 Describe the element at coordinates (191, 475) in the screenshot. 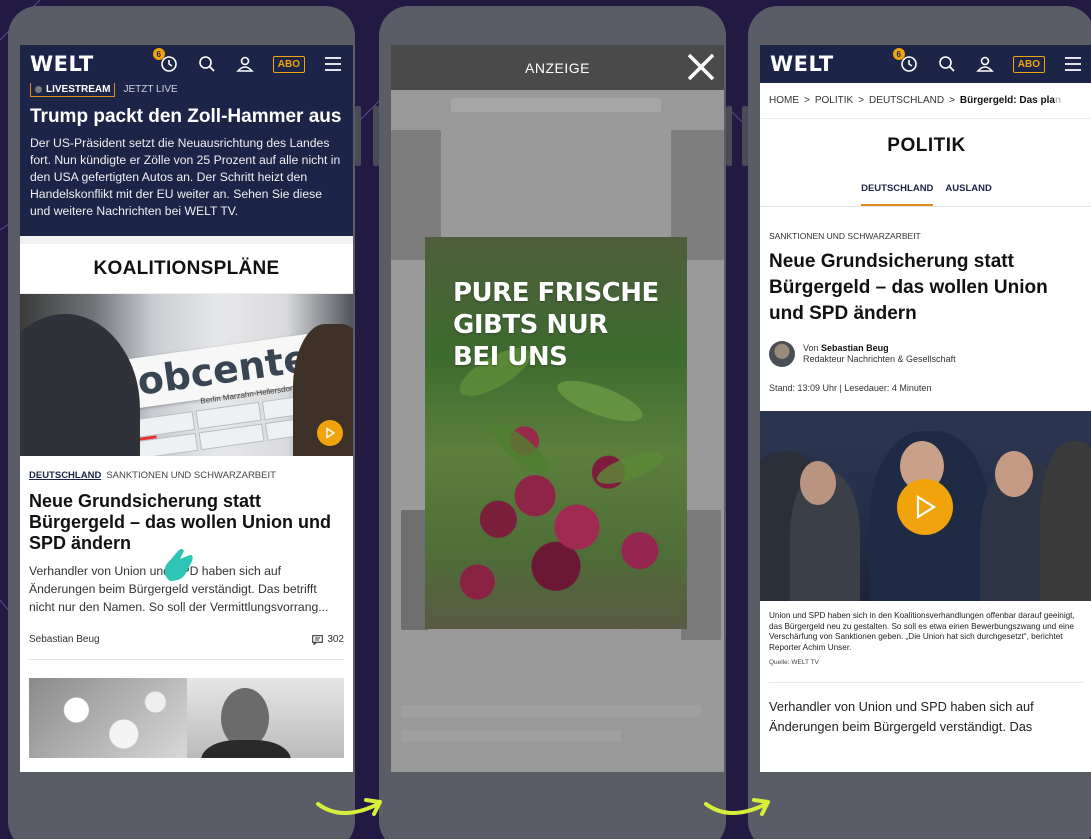

I see `category-secondary: SANKTIONEN UND SCHWARZARBEIT` at that location.